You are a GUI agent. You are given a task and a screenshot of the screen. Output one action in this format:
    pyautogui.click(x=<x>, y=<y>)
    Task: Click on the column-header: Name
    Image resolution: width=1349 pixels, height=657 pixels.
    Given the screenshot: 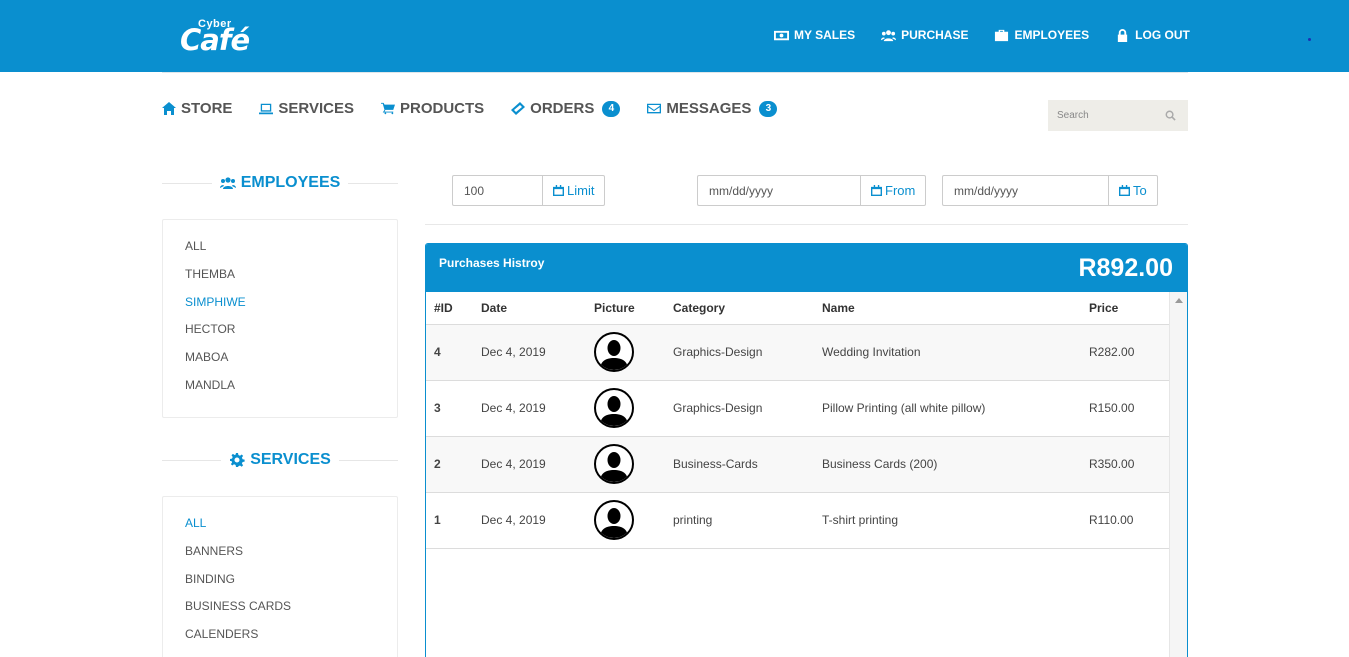 What is the action you would take?
    pyautogui.click(x=947, y=308)
    